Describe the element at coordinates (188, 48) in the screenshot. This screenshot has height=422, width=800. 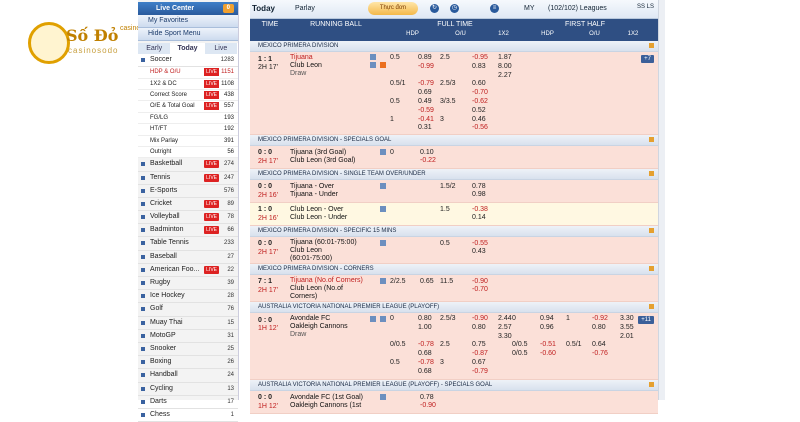
I see `tab-today: Today` at that location.